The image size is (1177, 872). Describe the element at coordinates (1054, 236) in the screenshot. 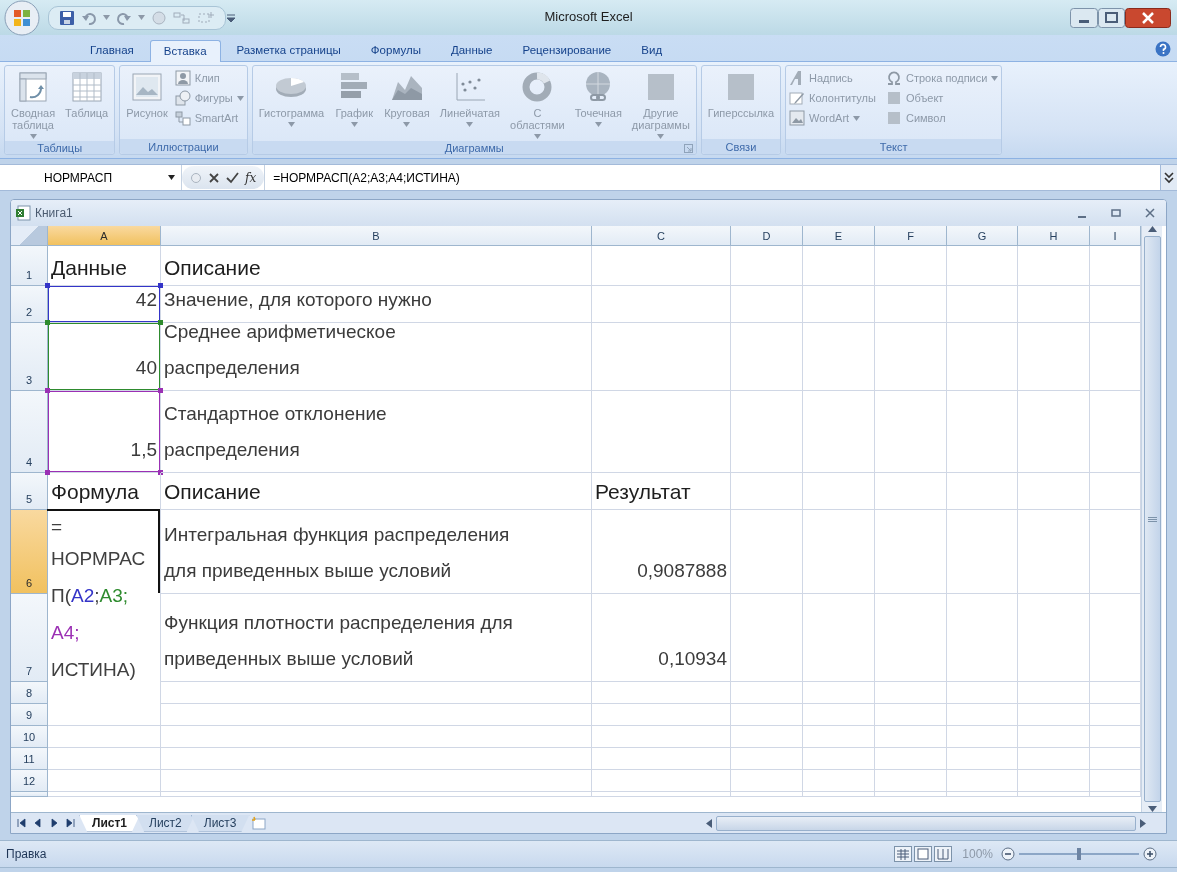

I see `column-header: H` at that location.